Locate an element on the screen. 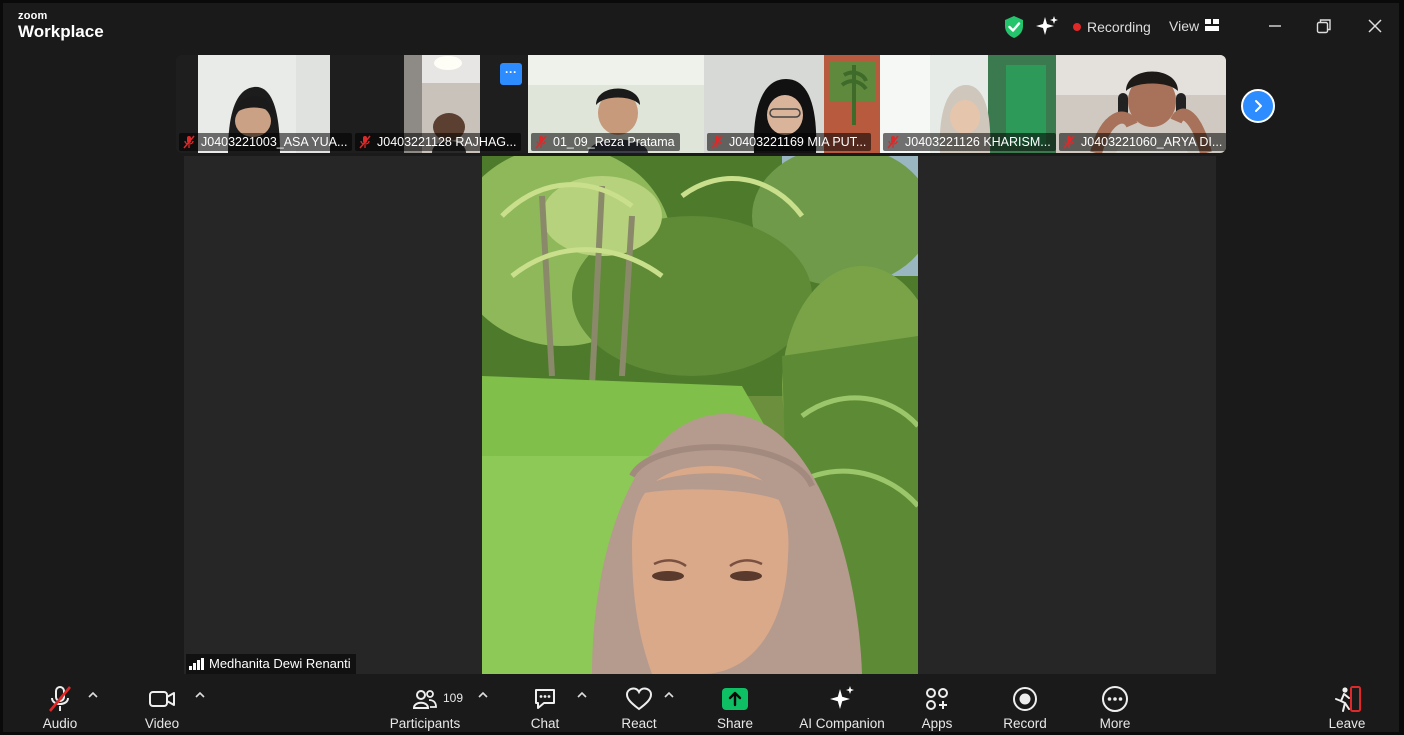 Image resolution: width=1404 pixels, height=735 pixels. chat-bubble-icon is located at coordinates (545, 699).